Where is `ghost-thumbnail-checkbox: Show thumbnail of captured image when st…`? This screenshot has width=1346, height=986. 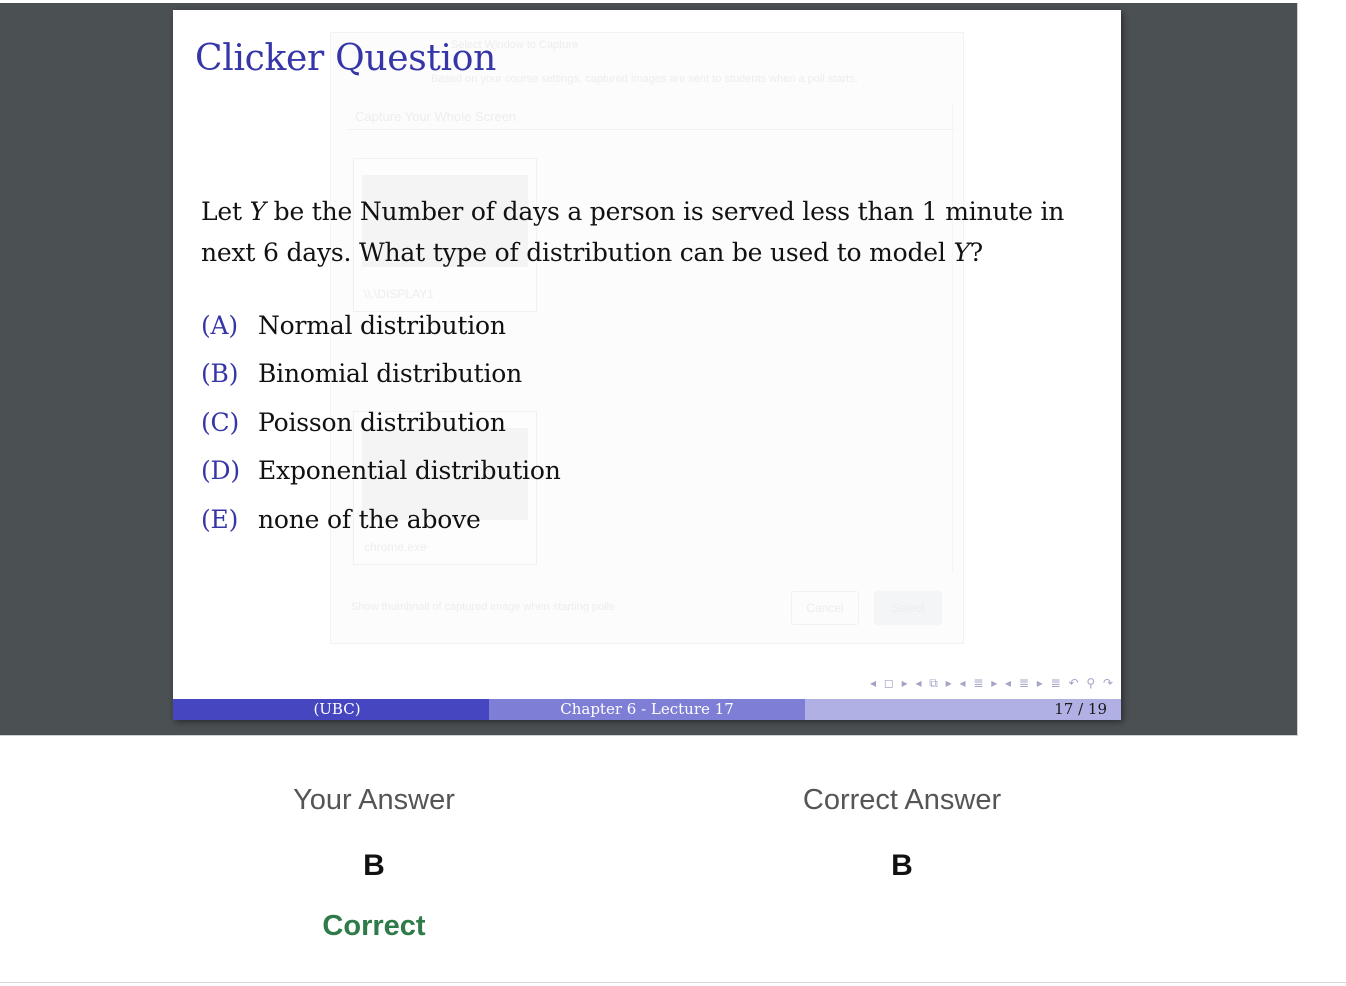
ghost-thumbnail-checkbox: Show thumbnail of captured image when st… is located at coordinates (483, 607).